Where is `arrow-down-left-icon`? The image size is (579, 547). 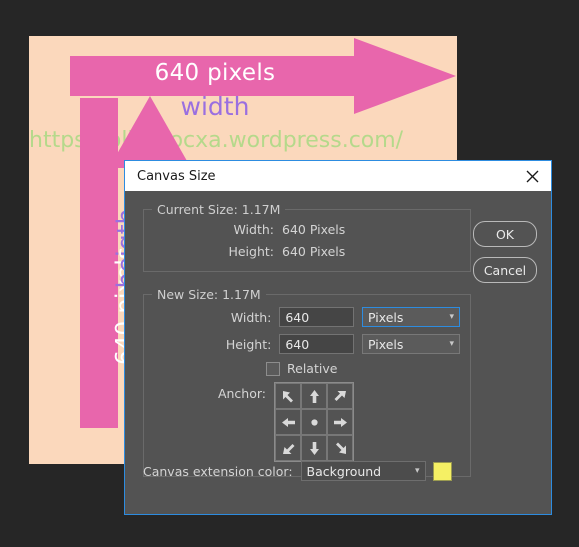 arrow-down-left-icon is located at coordinates (288, 448).